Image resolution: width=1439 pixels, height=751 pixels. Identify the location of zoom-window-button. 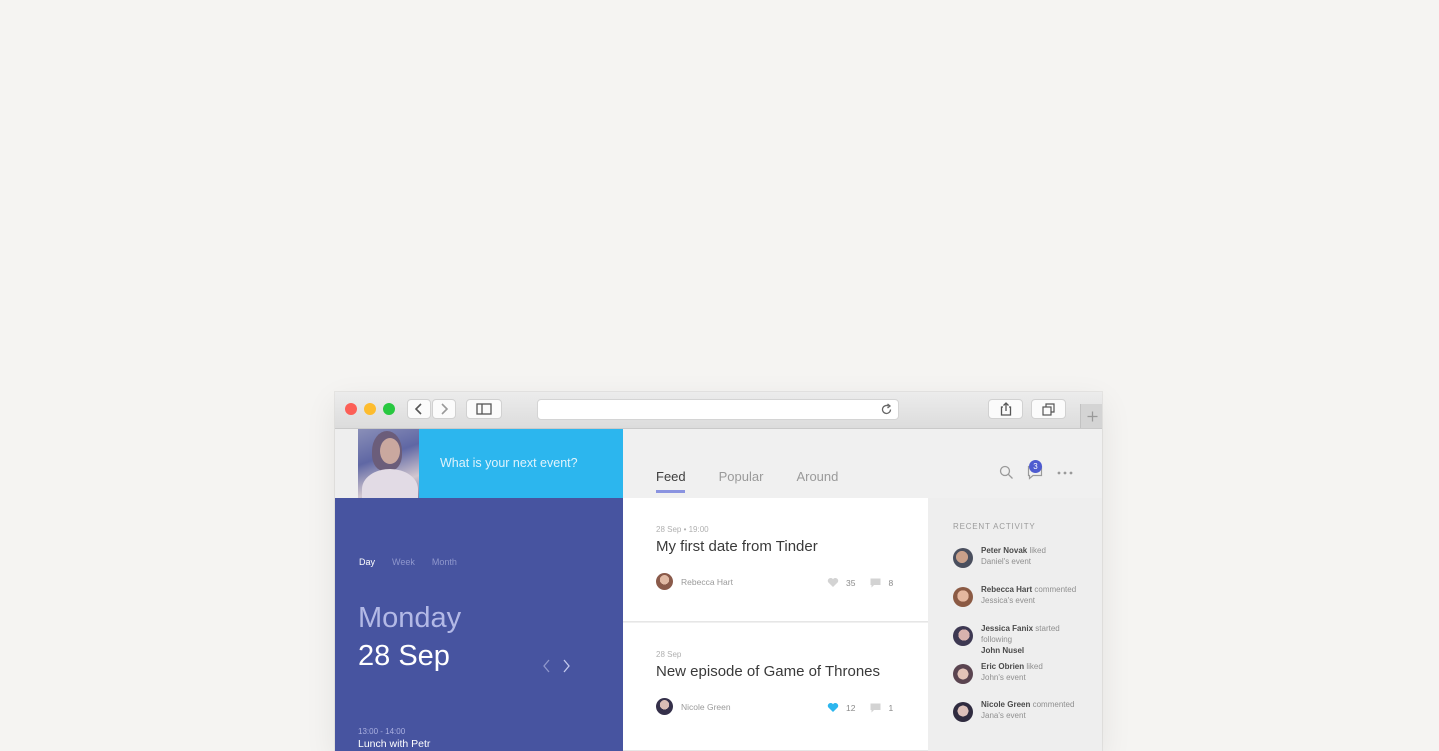
(389, 409).